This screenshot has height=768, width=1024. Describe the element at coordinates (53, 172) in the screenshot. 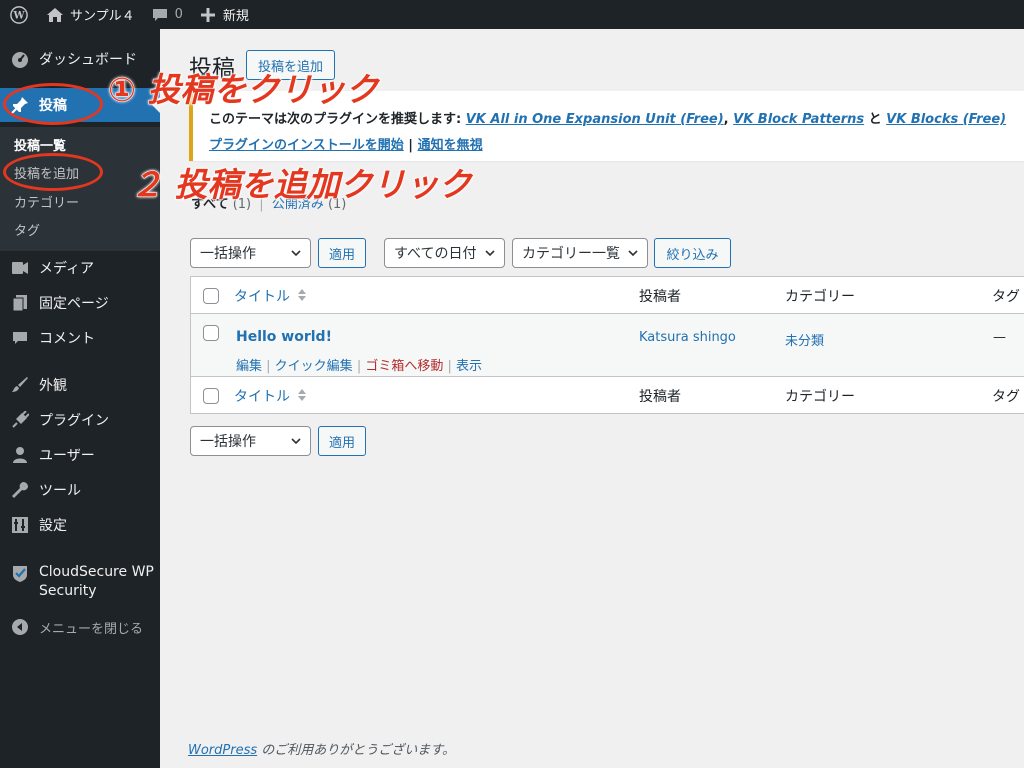

I see `annotation-circle-add-new` at that location.